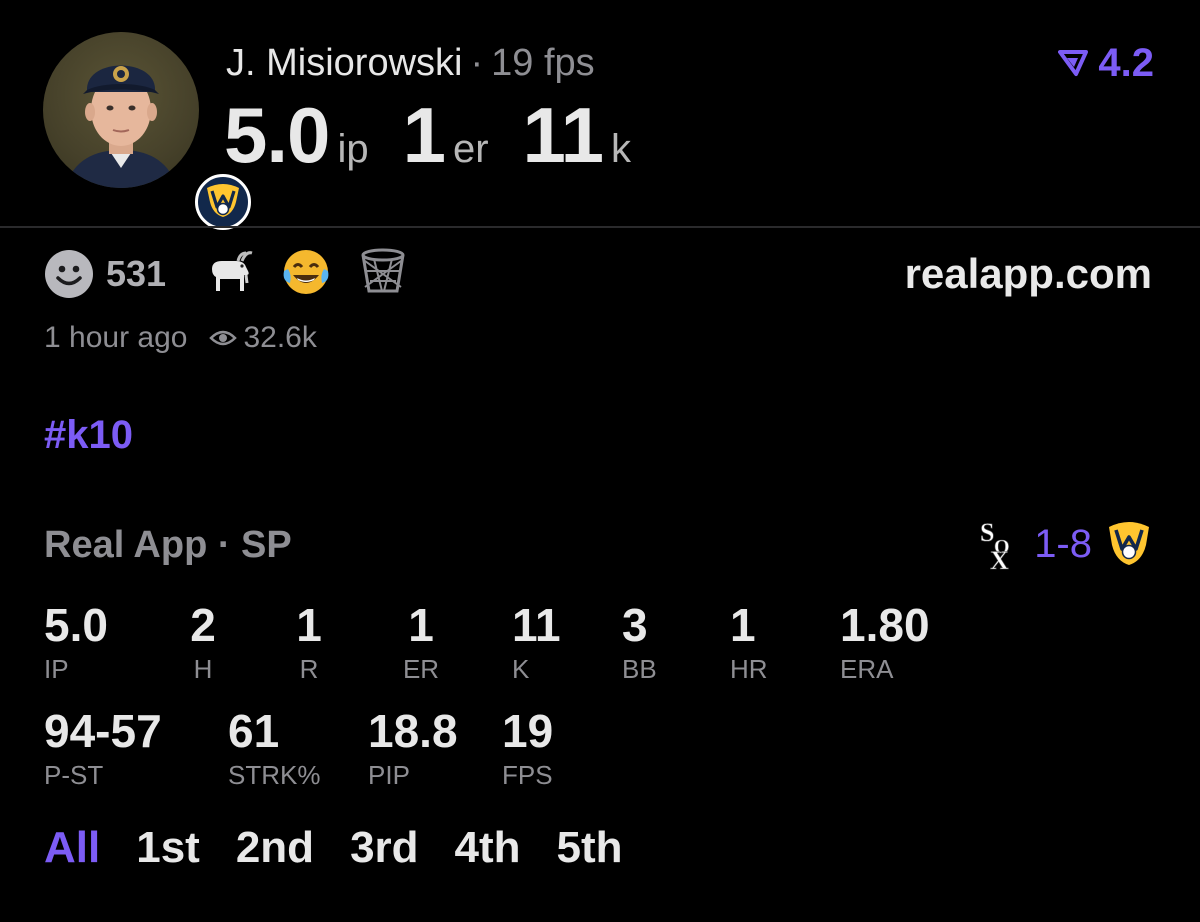  What do you see at coordinates (590, 848) in the screenshot?
I see `inning-tab-5th: 5th` at bounding box center [590, 848].